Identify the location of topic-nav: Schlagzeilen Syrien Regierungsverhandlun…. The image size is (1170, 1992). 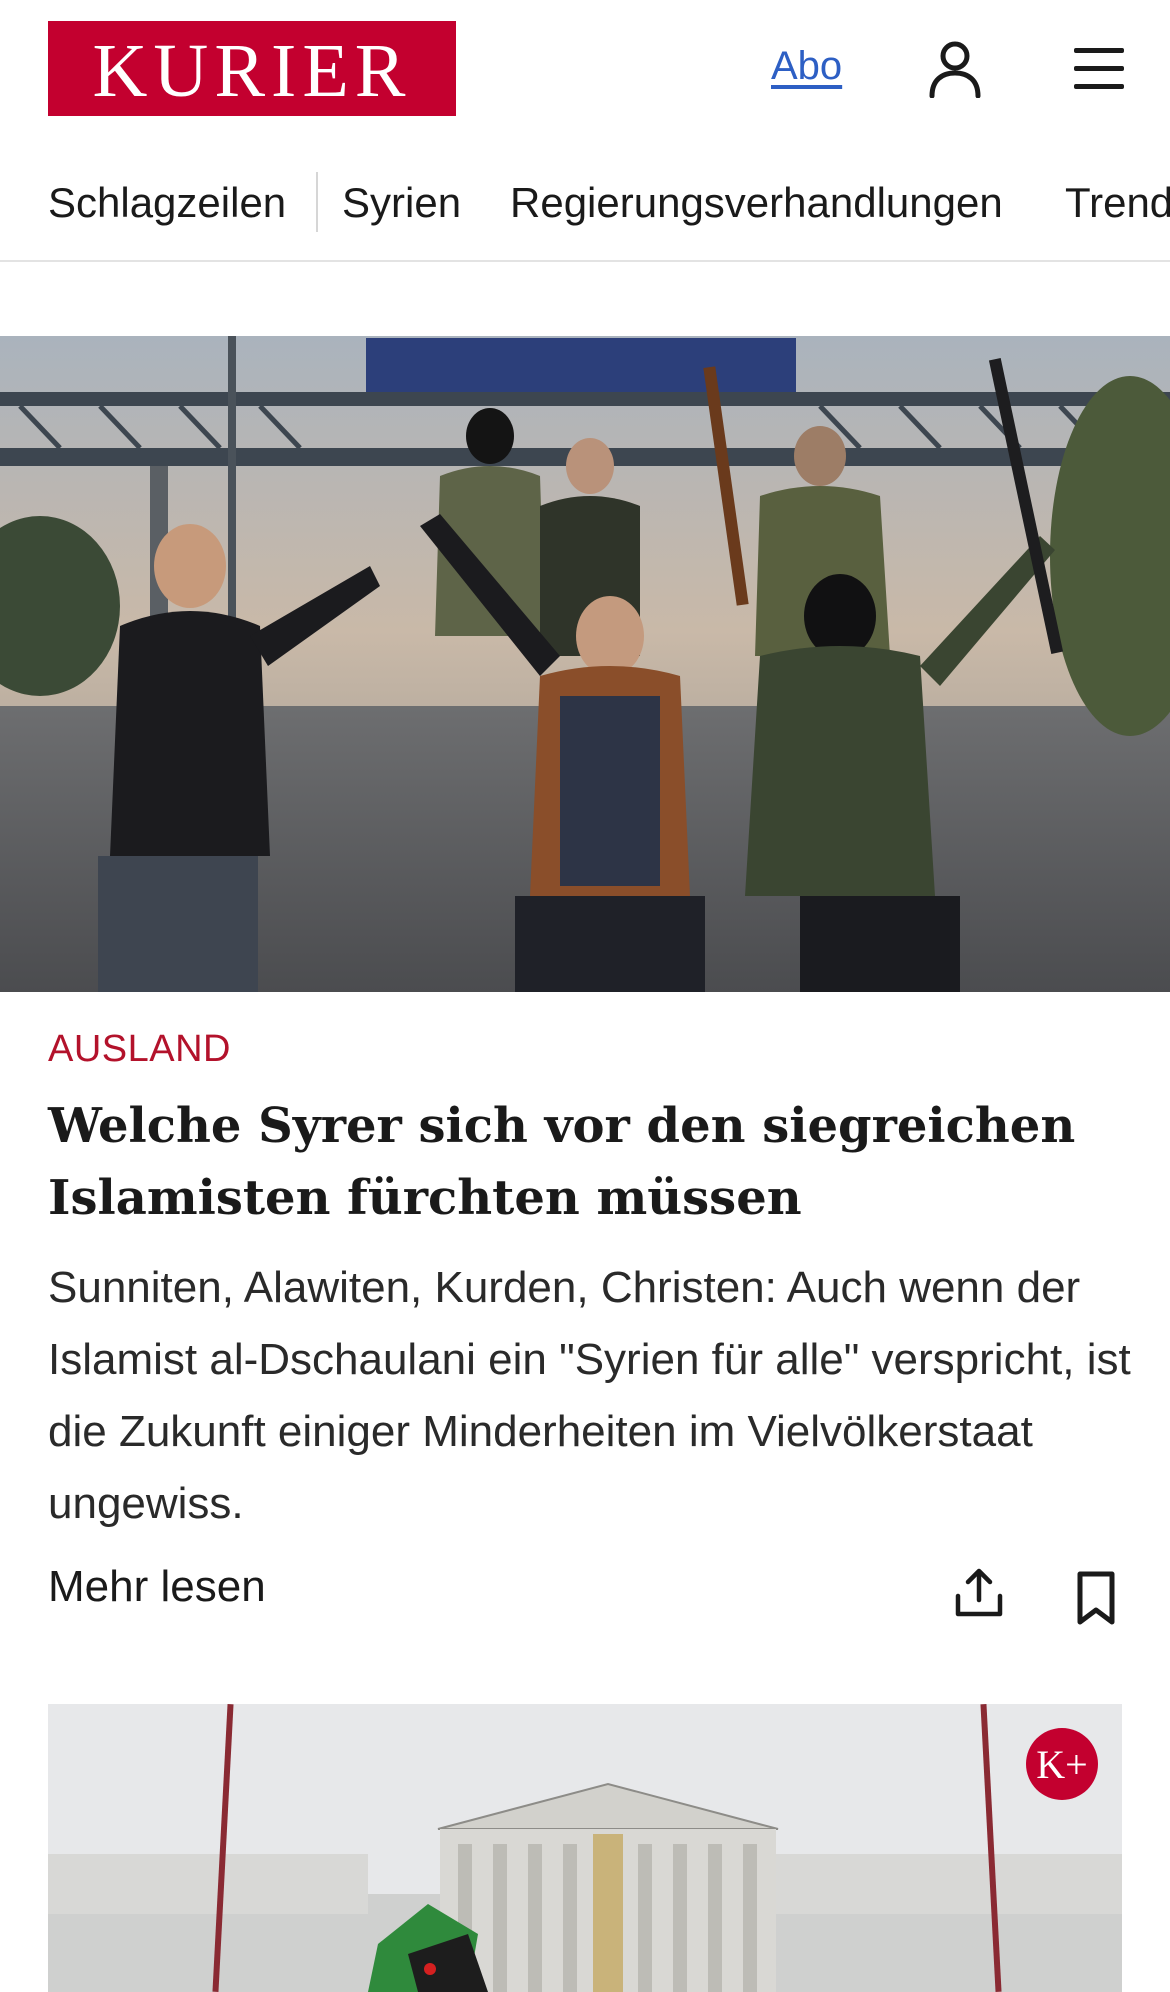
(585, 211).